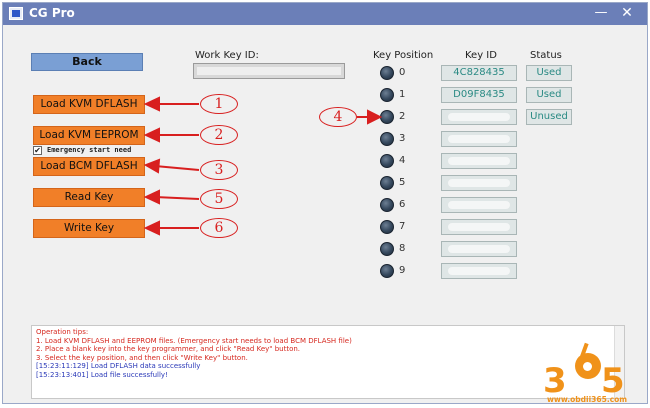 The image size is (650, 408). I want to click on watermark-six-glyph, so click(588, 362).